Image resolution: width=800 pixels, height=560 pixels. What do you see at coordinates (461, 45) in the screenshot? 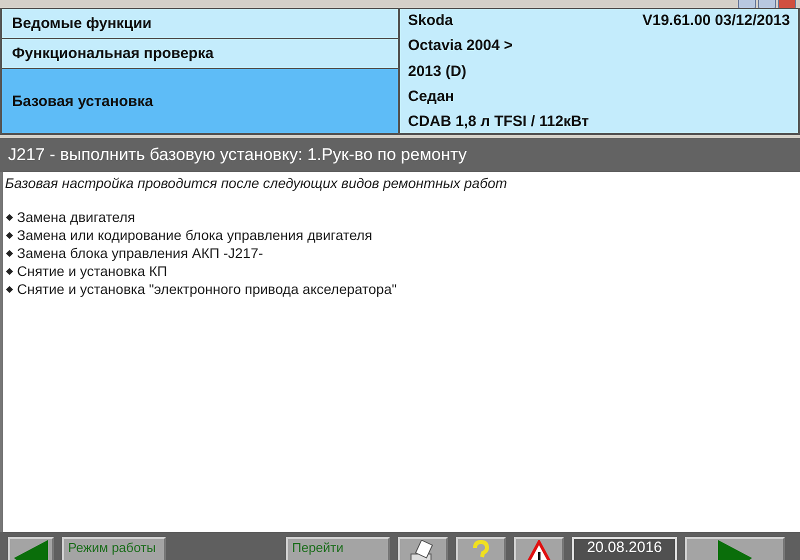
I see `vehicle-detail: Octavia 2004 >` at bounding box center [461, 45].